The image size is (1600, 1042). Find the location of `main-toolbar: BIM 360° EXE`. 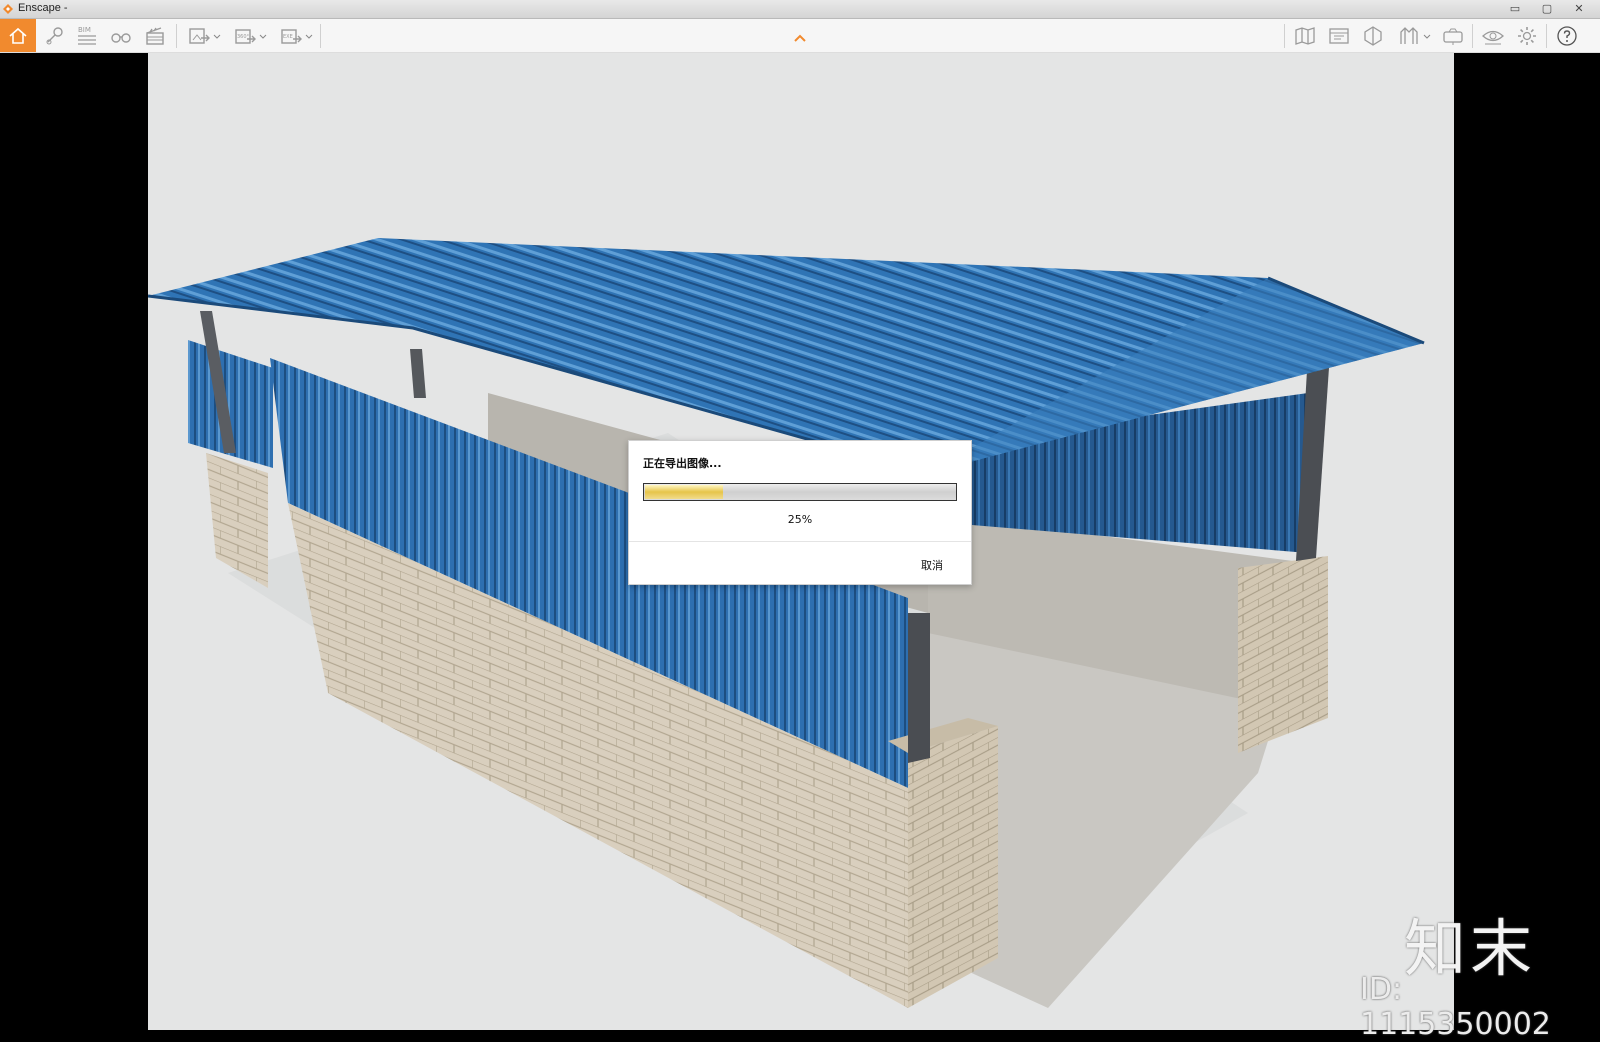

main-toolbar: BIM 360° EXE is located at coordinates (800, 36).